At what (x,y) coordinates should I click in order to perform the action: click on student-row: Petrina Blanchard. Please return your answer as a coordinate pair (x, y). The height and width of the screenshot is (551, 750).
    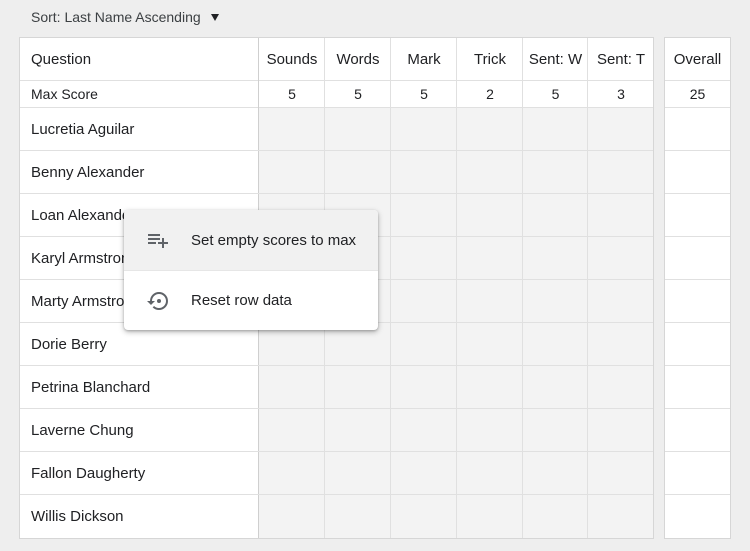
    Looking at the image, I should click on (336, 387).